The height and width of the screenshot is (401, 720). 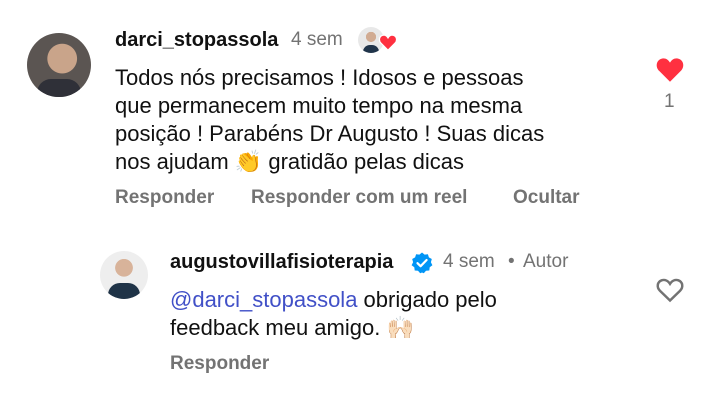 I want to click on reply-text-segment: obrigado pelo, so click(x=427, y=299).